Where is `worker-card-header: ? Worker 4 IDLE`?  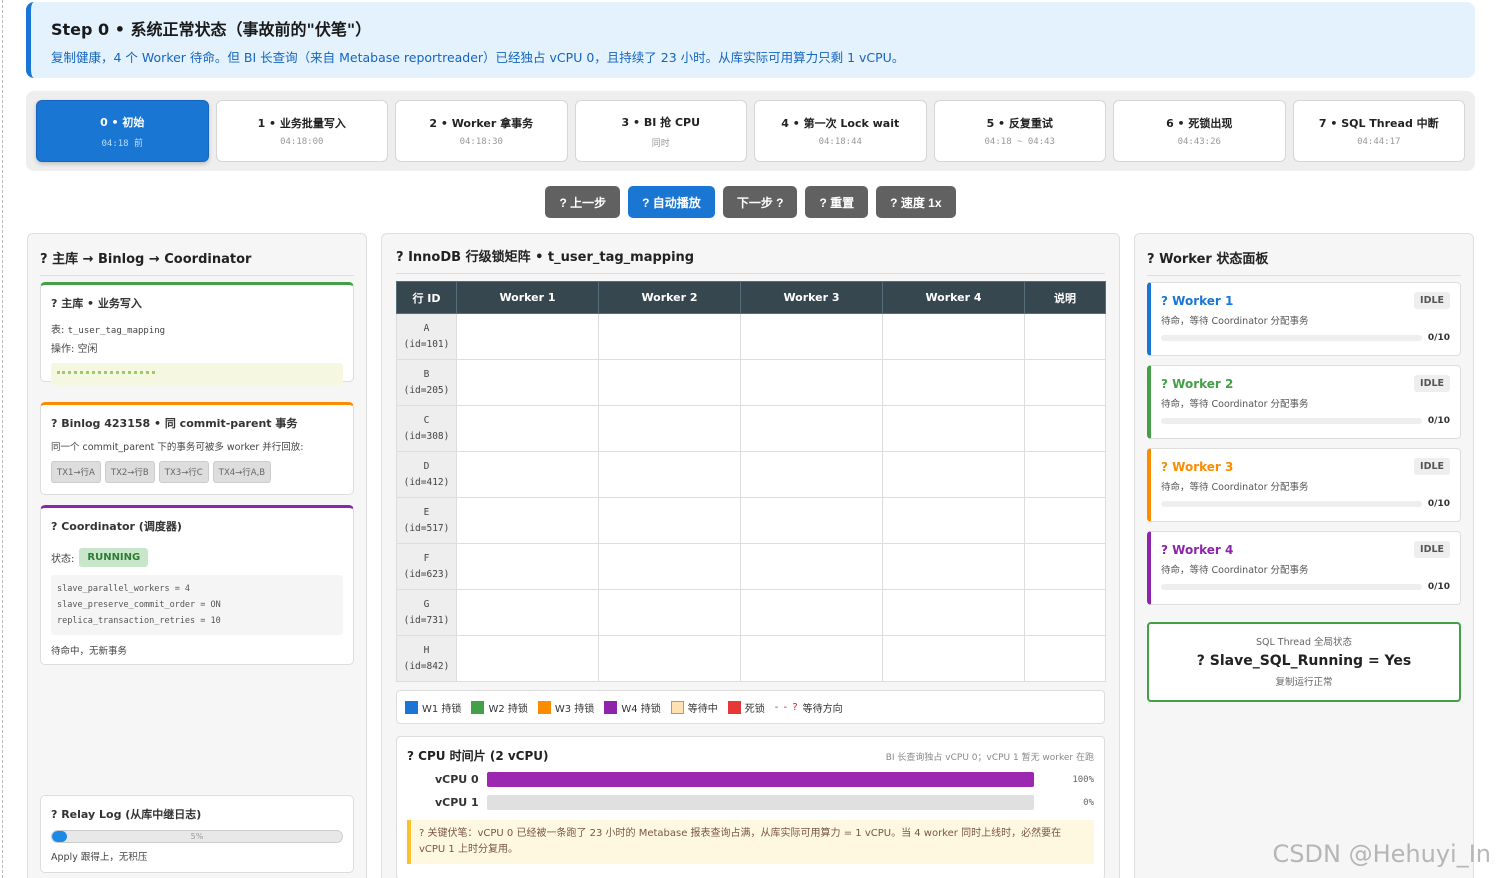 worker-card-header: ? Worker 4 IDLE is located at coordinates (1305, 549).